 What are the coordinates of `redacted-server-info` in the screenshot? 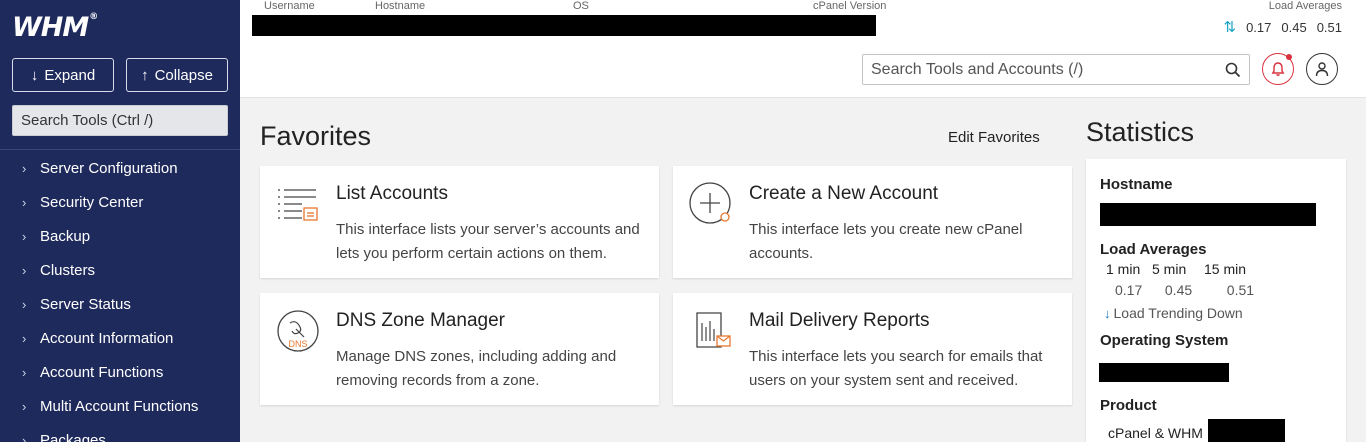 It's located at (564, 25).